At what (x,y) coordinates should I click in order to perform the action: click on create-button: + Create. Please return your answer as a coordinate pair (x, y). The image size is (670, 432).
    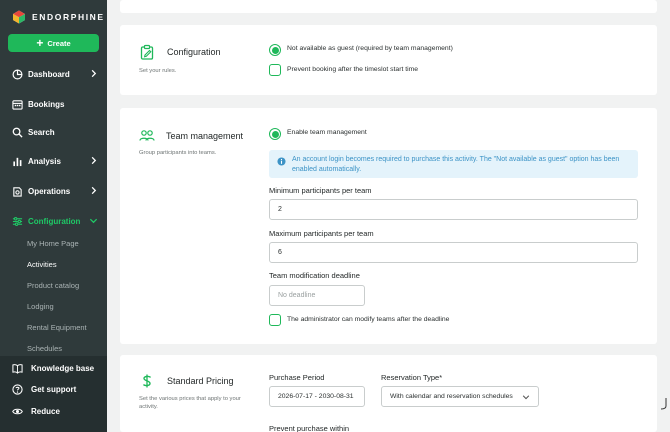
    Looking at the image, I should click on (53, 43).